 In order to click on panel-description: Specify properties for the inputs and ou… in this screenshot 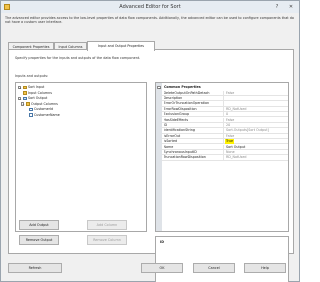, I will do `click(78, 58)`.